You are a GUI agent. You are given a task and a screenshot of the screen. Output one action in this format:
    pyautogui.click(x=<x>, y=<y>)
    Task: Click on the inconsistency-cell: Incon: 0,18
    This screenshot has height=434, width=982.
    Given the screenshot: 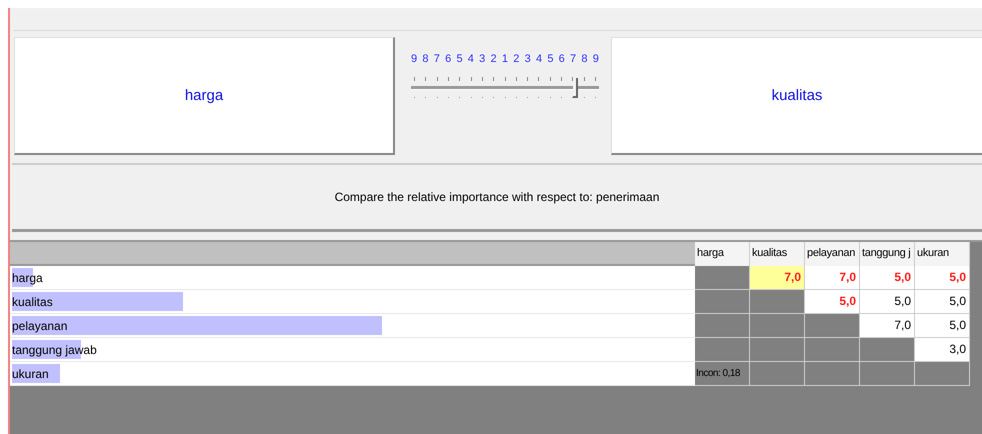 What is the action you would take?
    pyautogui.click(x=722, y=374)
    